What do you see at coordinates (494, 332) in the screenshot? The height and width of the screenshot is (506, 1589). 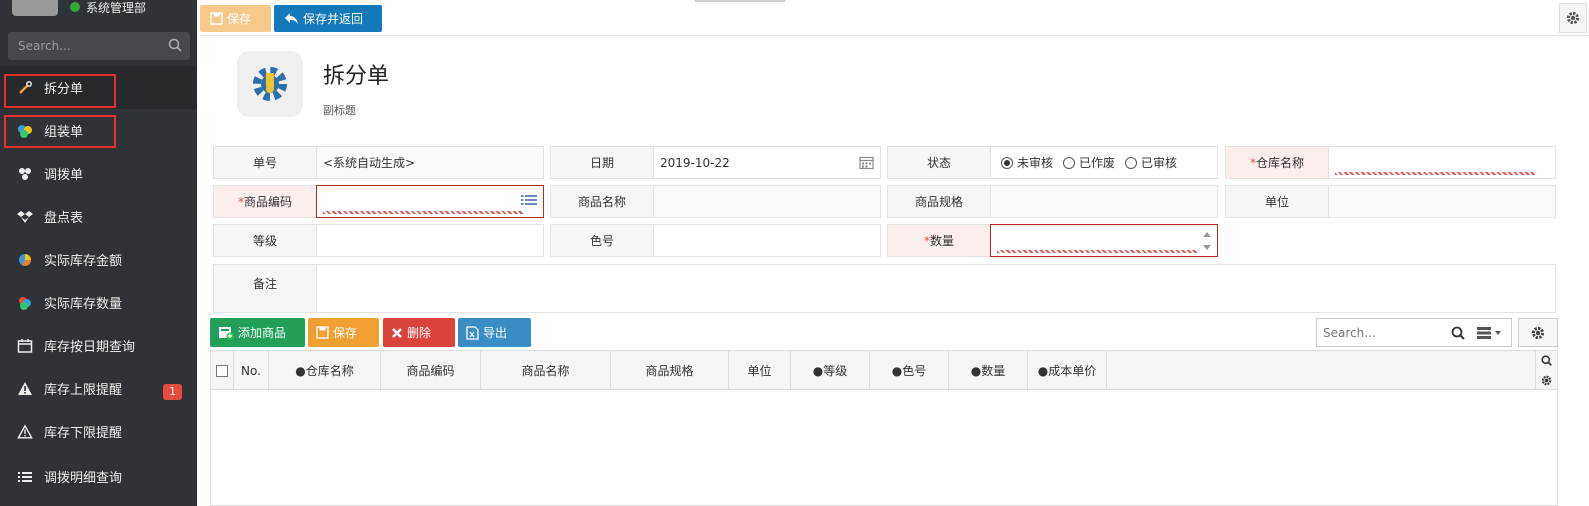 I see `export-button: 导出` at bounding box center [494, 332].